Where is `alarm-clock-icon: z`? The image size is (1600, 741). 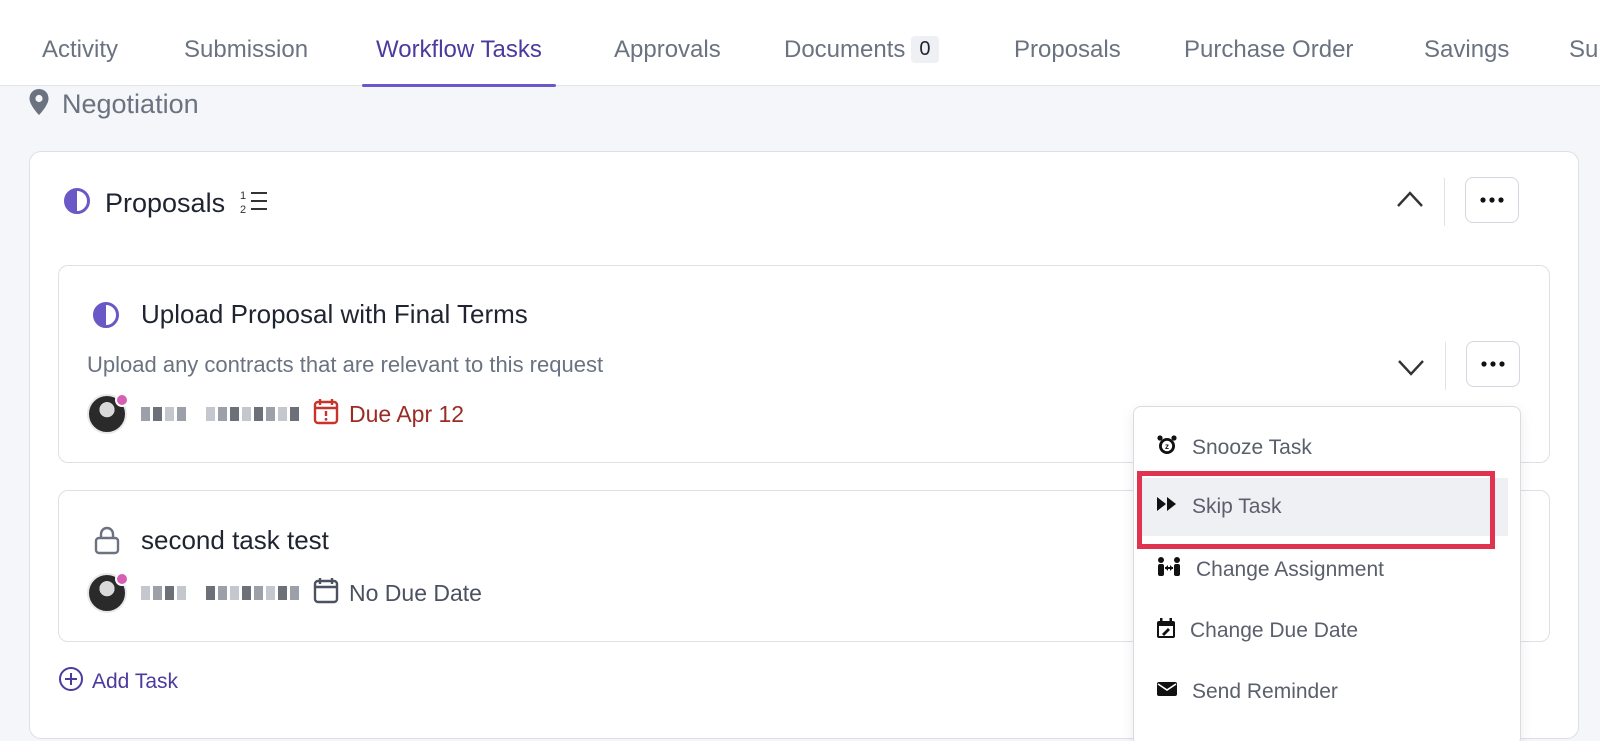
alarm-clock-icon: z is located at coordinates (1167, 448).